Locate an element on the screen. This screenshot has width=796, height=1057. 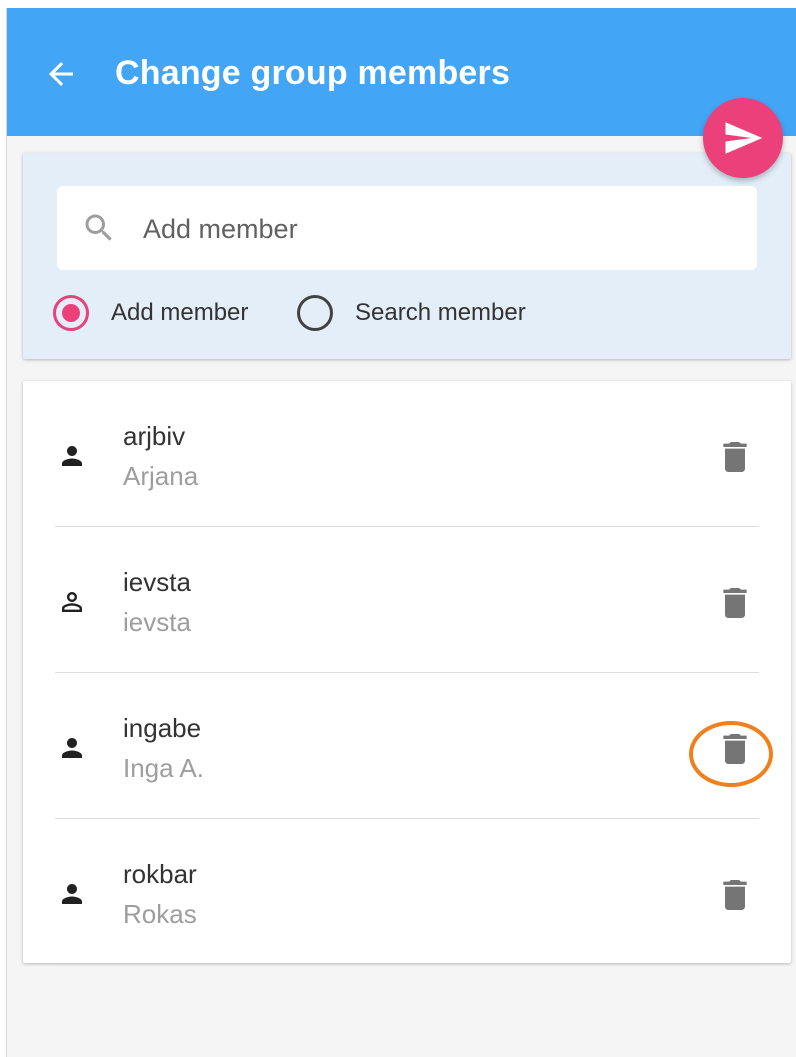
arrow-left-icon is located at coordinates (61, 74).